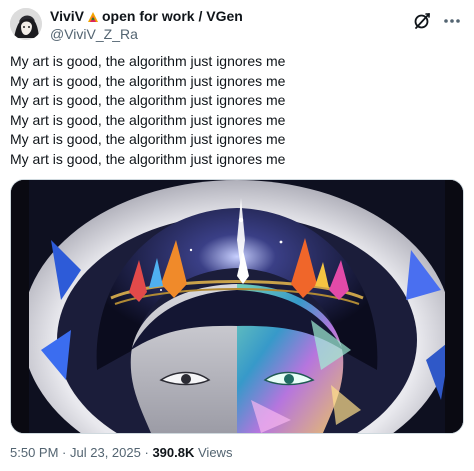 This screenshot has height=471, width=474. What do you see at coordinates (232, 34) in the screenshot?
I see `handle: @ViviV_Z_Ra` at bounding box center [232, 34].